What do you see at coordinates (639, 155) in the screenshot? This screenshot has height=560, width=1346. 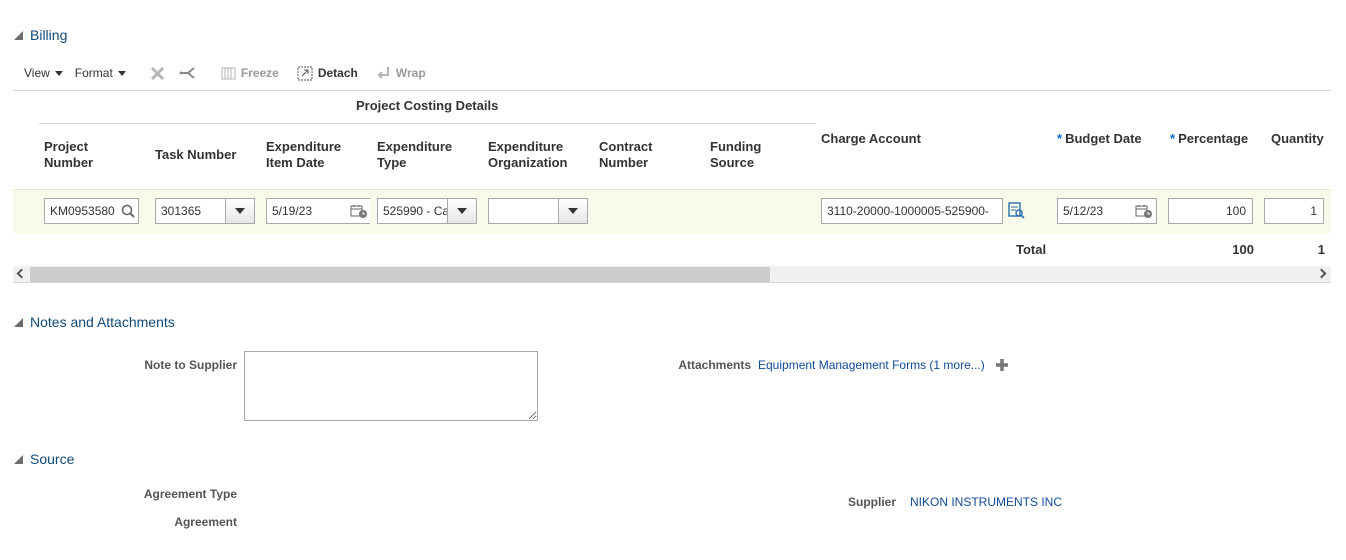 I see `col-header-contract-number: Contract Number` at bounding box center [639, 155].